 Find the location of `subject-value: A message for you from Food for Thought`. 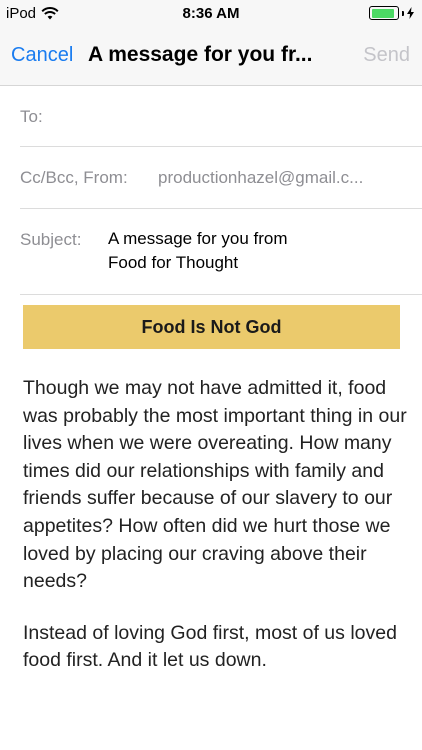

subject-value: A message for you from Food for Thought is located at coordinates (238, 251).